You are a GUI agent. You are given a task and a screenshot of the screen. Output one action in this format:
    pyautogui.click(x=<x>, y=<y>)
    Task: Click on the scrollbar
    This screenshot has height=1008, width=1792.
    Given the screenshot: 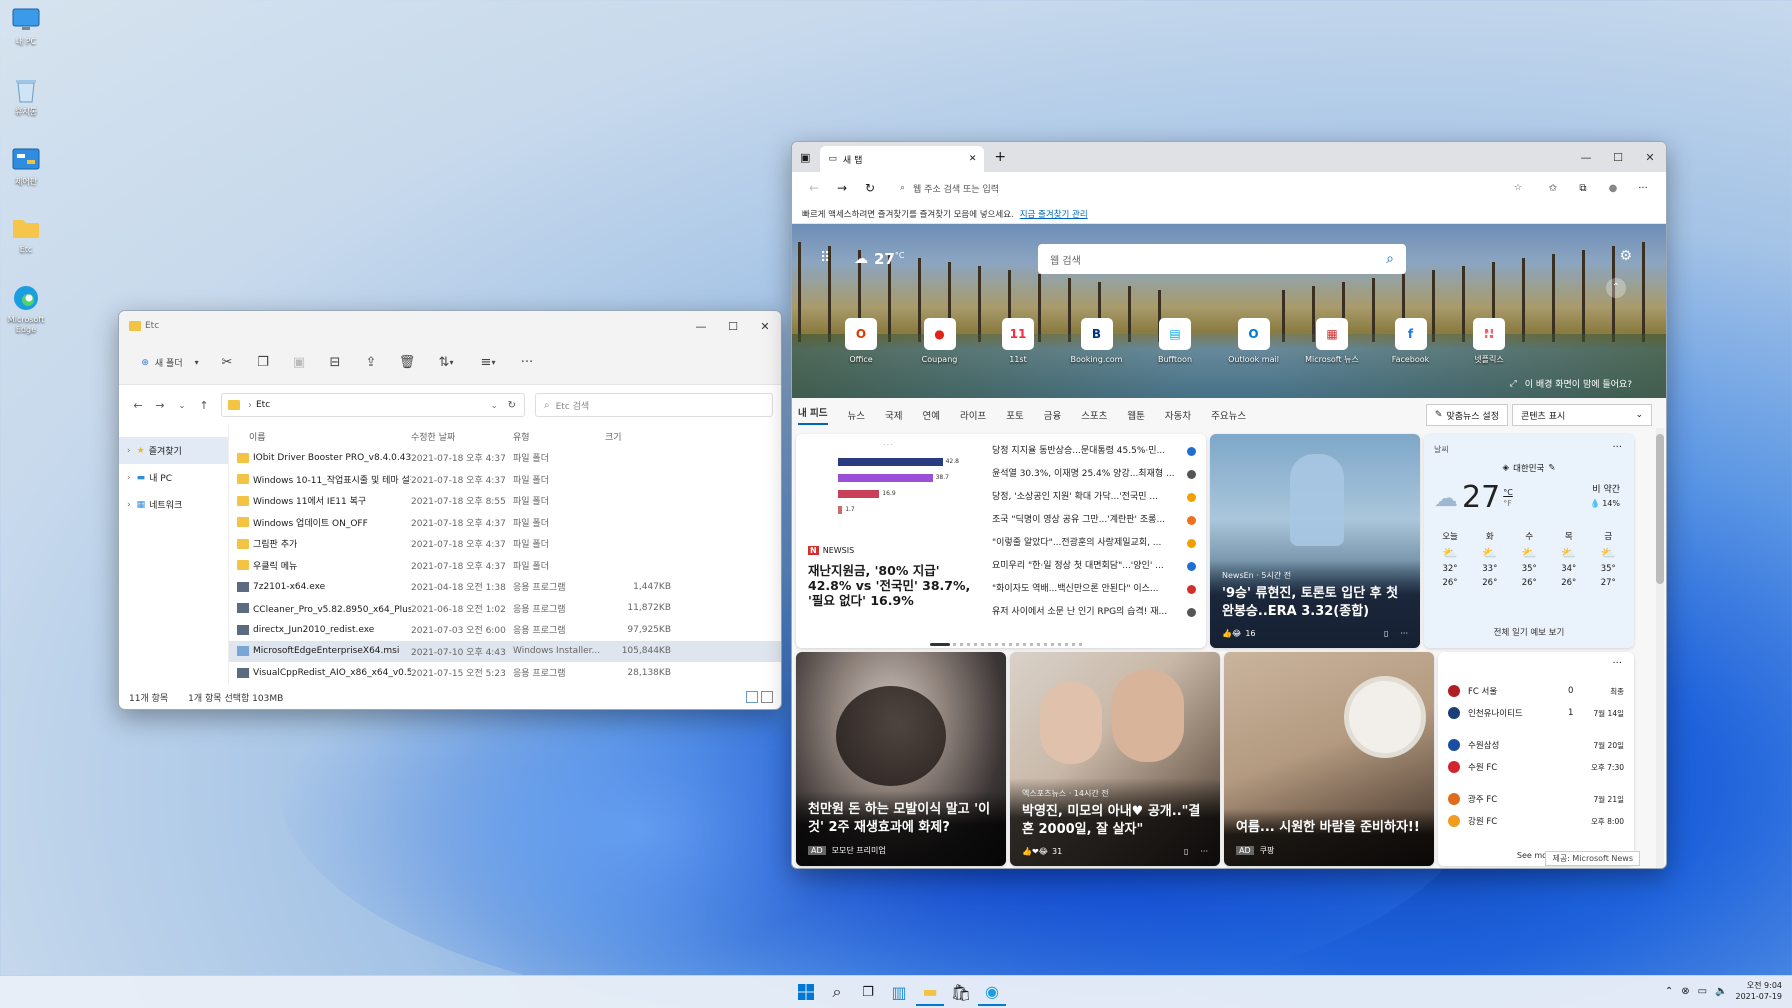 What is the action you would take?
    pyautogui.click(x=1660, y=648)
    